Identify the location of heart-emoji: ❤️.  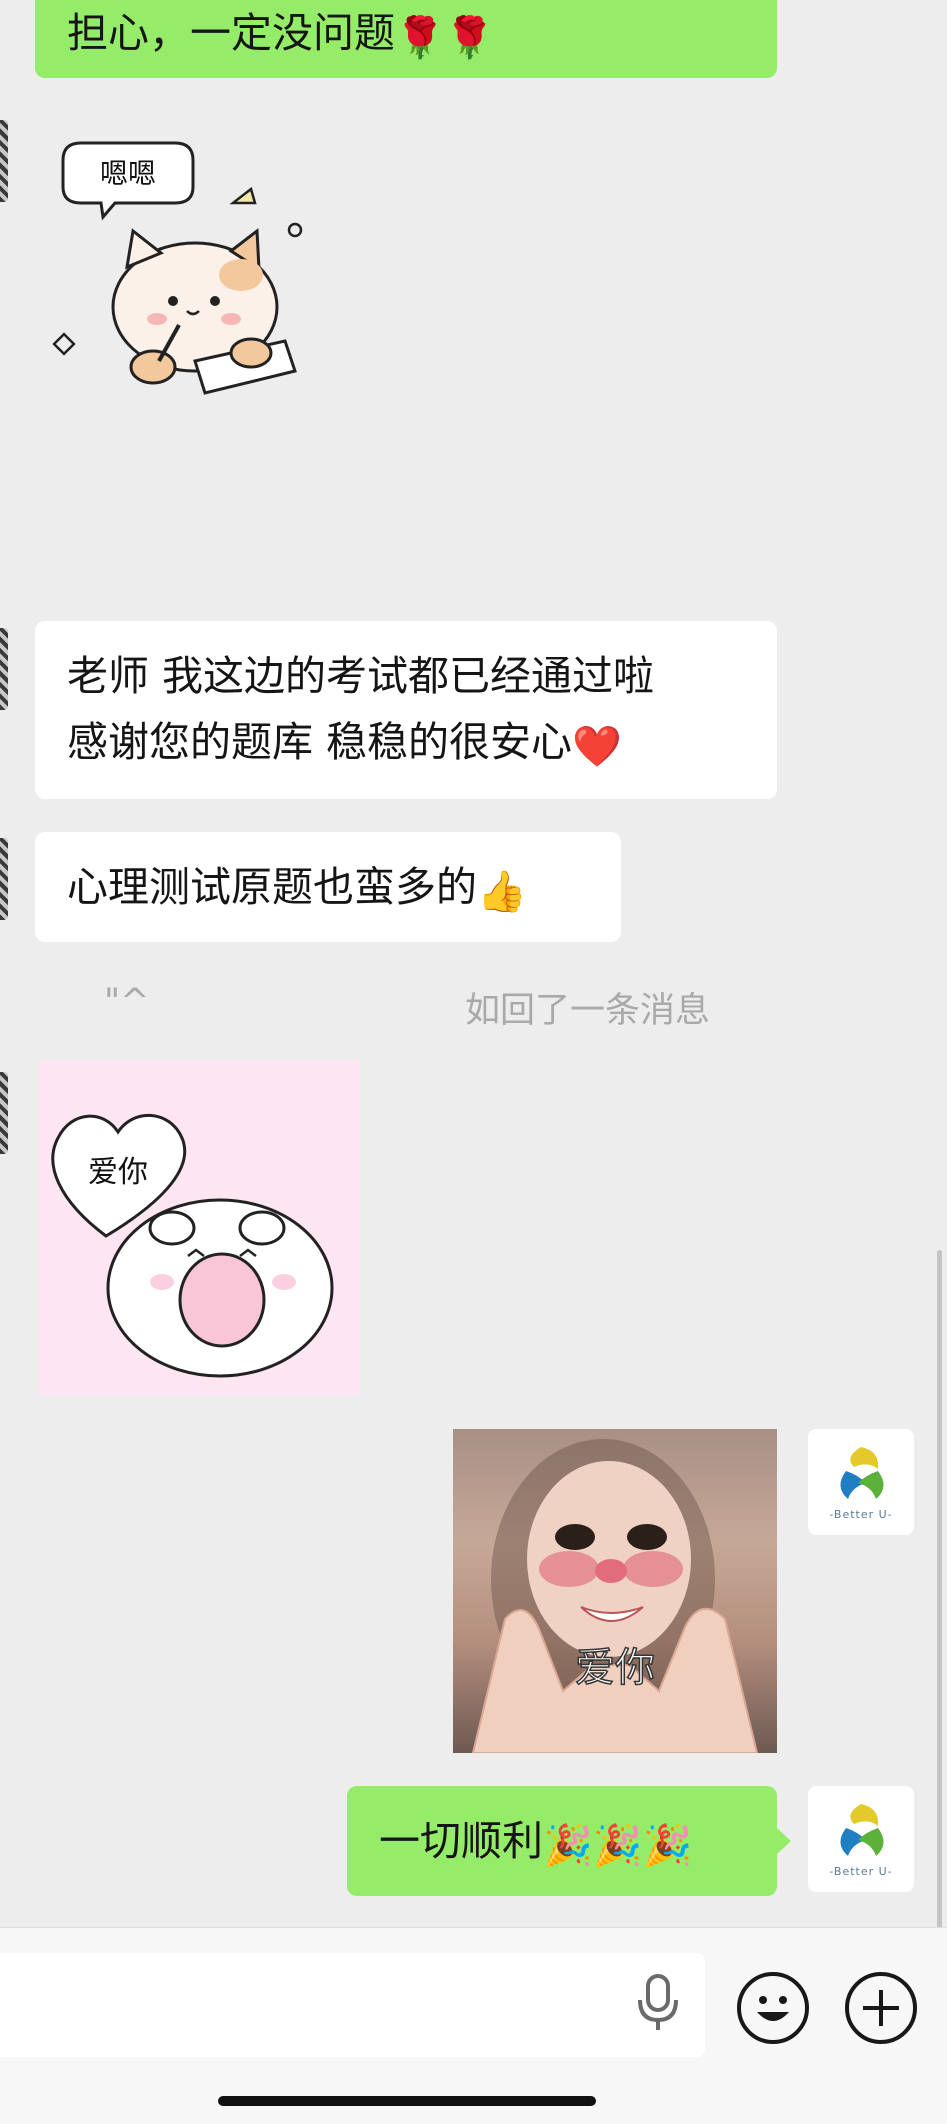
(597, 747).